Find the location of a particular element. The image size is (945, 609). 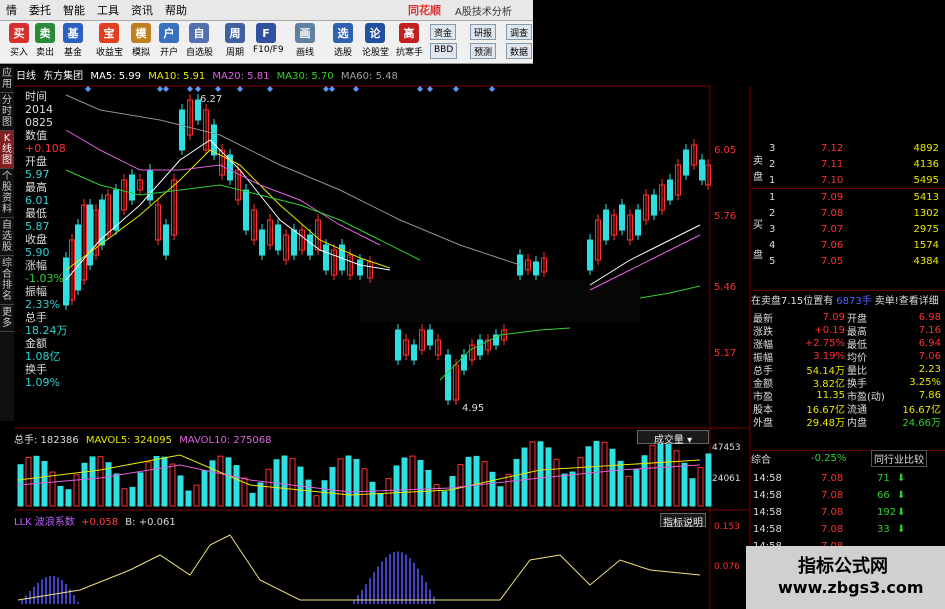

menu-item: 资讯 is located at coordinates (142, 10).